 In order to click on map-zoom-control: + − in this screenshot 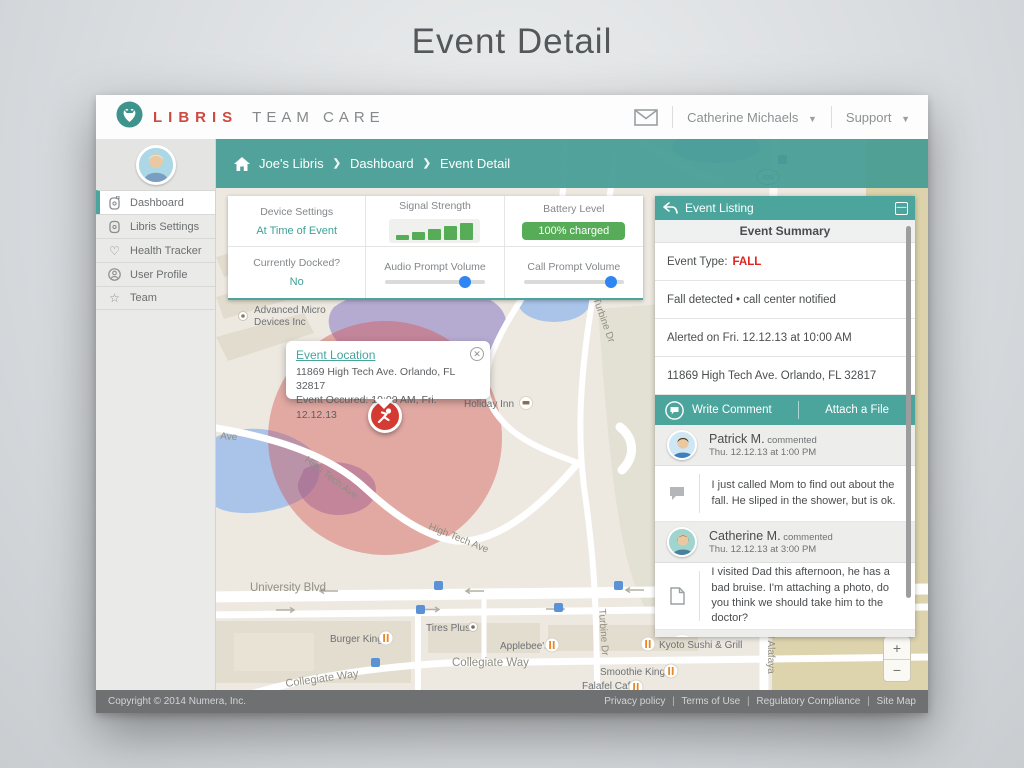, I will do `click(897, 659)`.